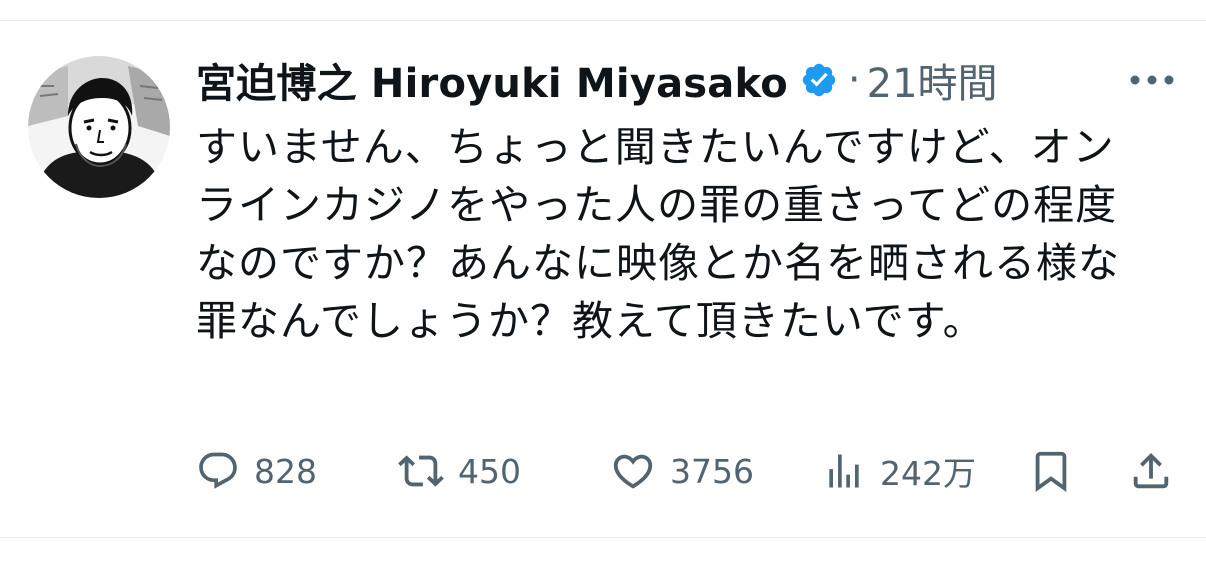 The image size is (1206, 568). I want to click on action-bar: 828 450 3756 242万, so click(688, 471).